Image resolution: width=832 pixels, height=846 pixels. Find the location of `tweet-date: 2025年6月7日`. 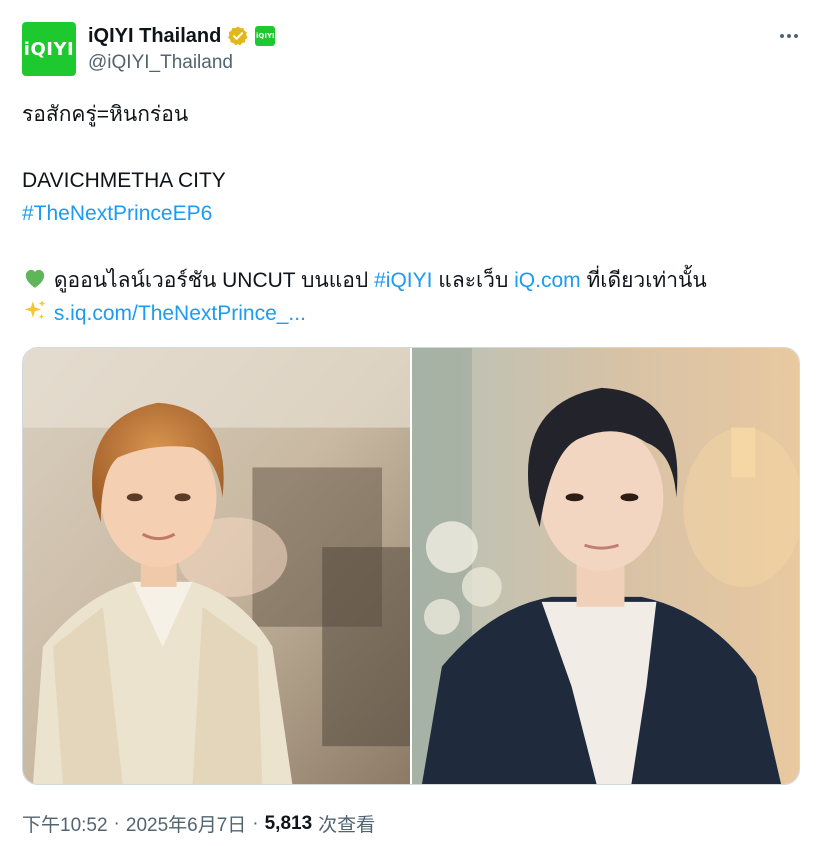

tweet-date: 2025年6月7日 is located at coordinates (186, 823).